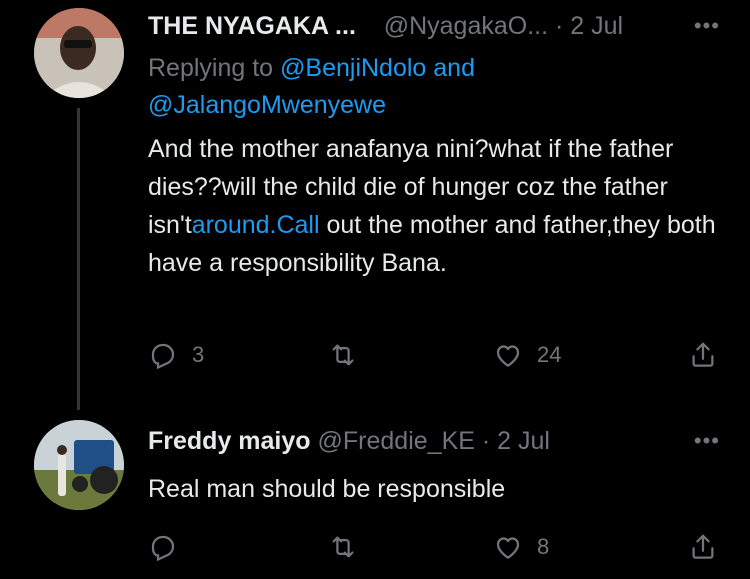 Image resolution: width=750 pixels, height=579 pixels. Describe the element at coordinates (549, 354) in the screenshot. I see `like-count: 24` at that location.